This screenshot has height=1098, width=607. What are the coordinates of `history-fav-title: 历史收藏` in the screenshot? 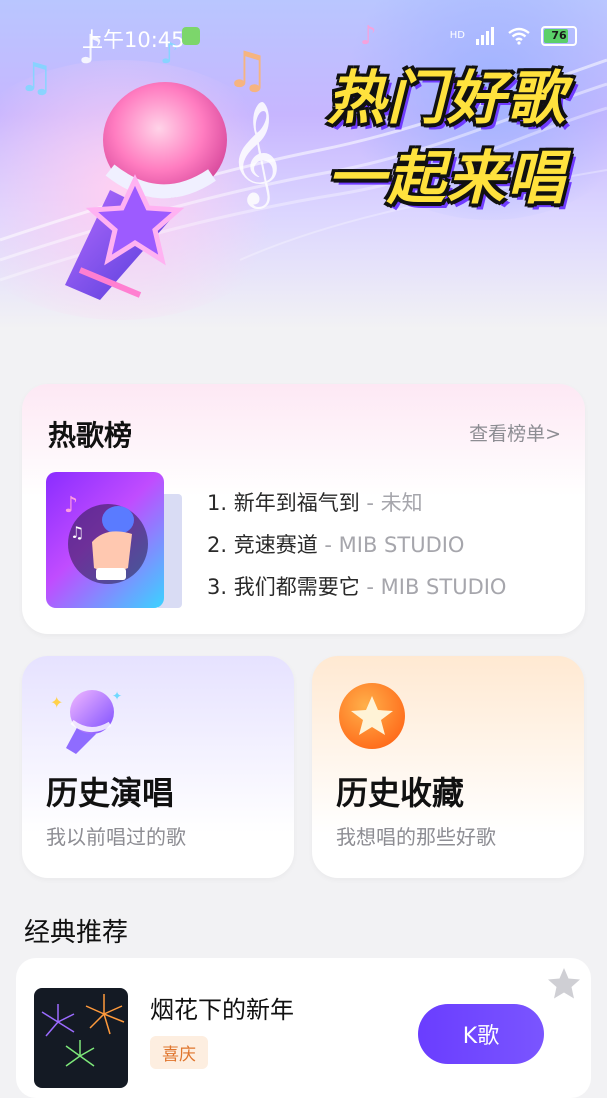 It's located at (400, 793).